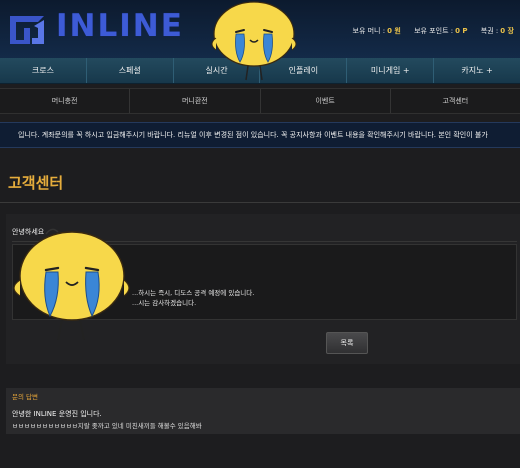 Image resolution: width=520 pixels, height=468 pixels. I want to click on inquiry-message-line: ...하시는 즉시, 디도스 공격 예정에 있습니다., so click(193, 293).